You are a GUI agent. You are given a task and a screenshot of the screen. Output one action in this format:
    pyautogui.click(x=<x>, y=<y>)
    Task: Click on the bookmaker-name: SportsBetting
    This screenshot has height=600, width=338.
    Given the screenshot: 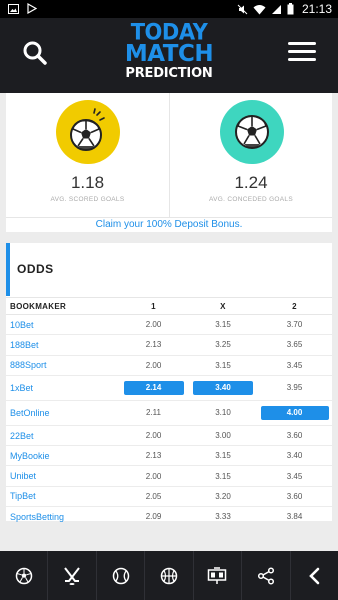 What is the action you would take?
    pyautogui.click(x=62, y=517)
    